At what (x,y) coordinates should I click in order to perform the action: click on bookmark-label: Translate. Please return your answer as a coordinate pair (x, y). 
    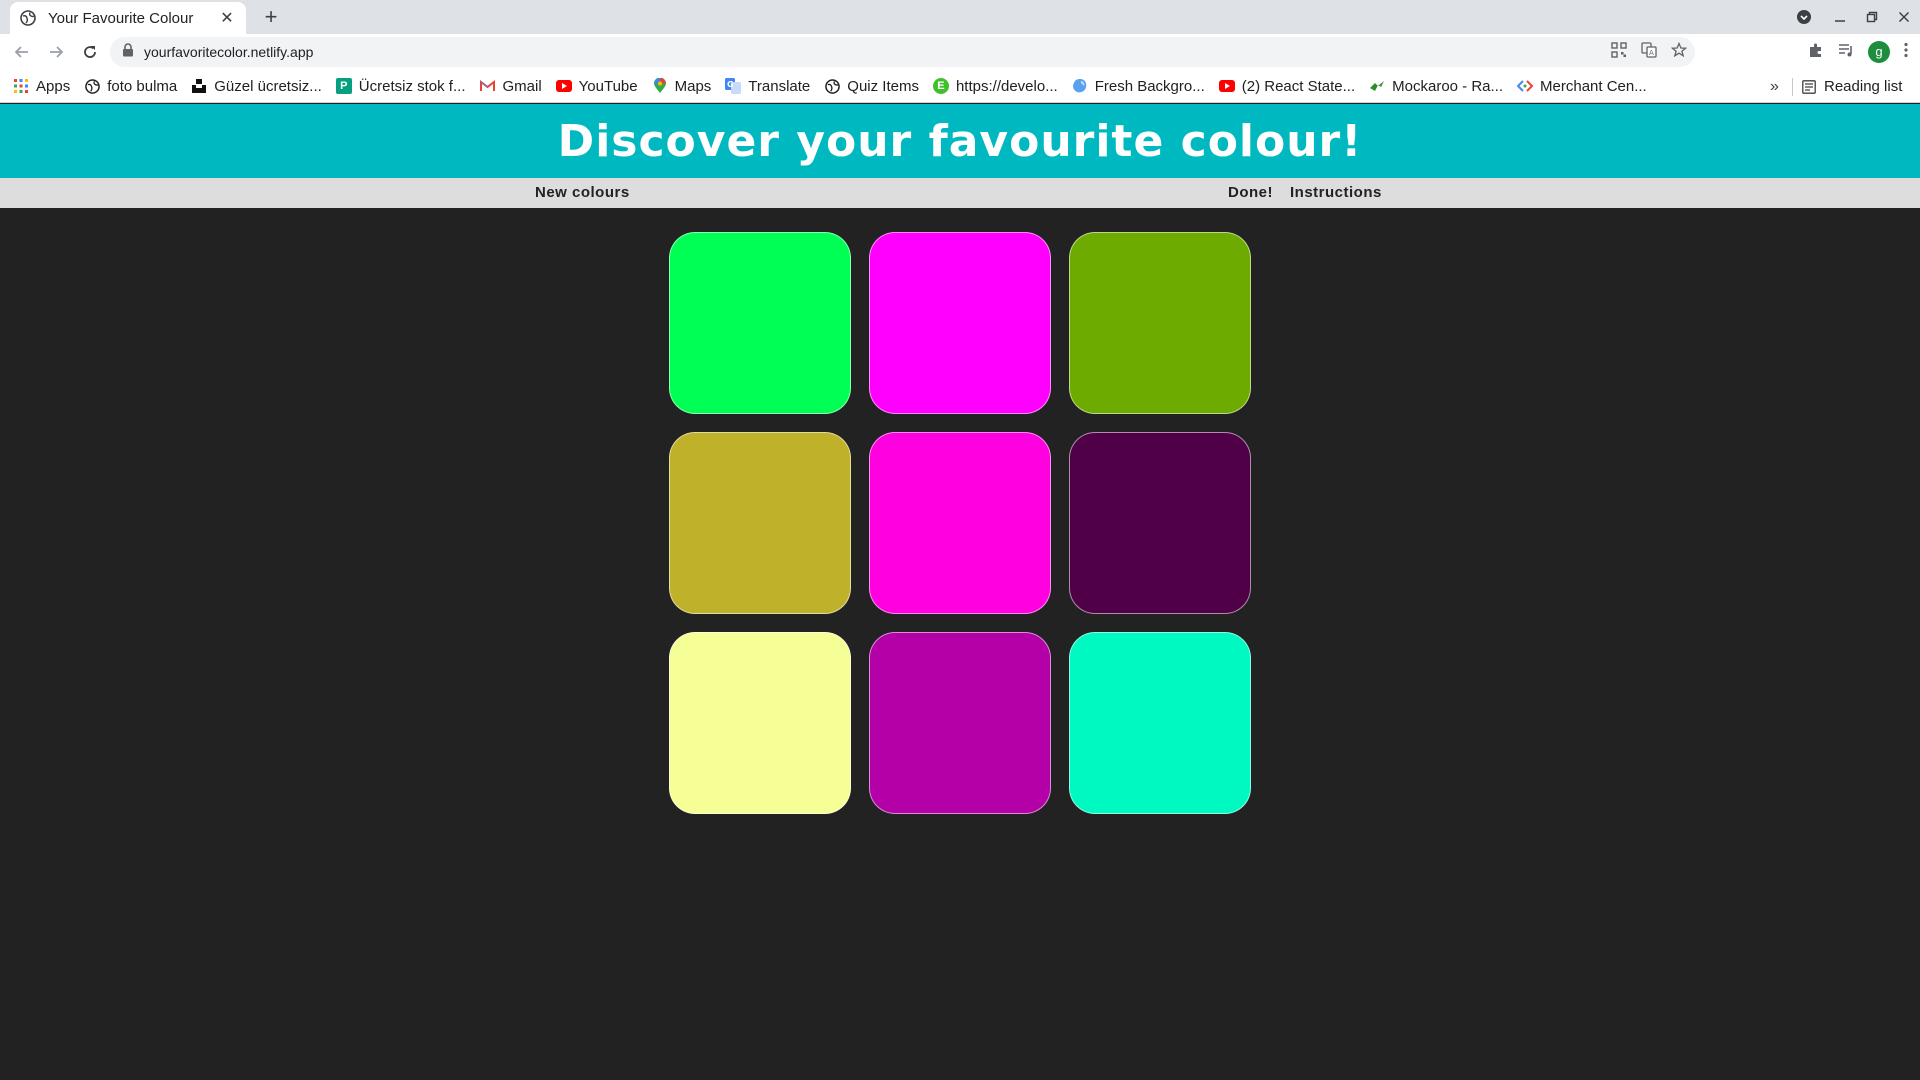
    Looking at the image, I should click on (779, 86).